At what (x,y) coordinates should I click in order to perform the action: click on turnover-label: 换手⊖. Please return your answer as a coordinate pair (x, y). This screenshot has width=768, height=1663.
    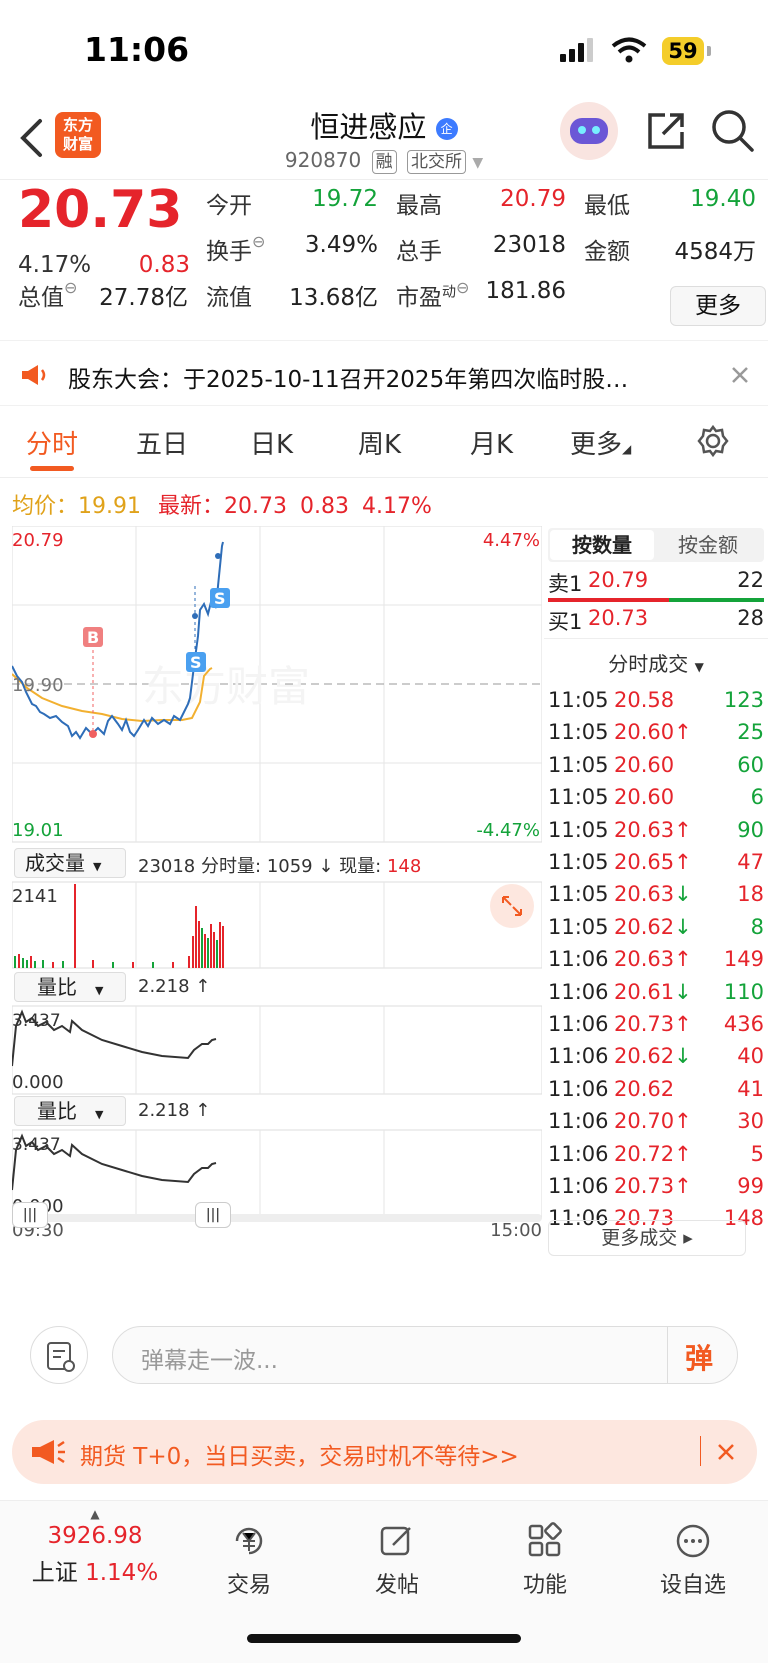
    Looking at the image, I should click on (235, 249).